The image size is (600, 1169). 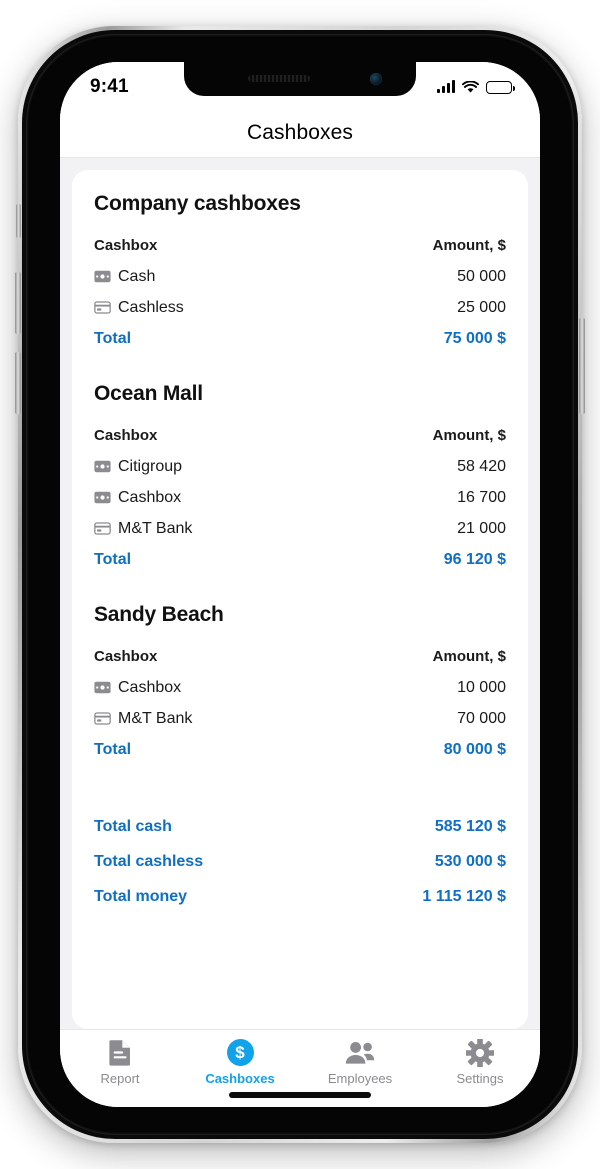 I want to click on table-row: M&T Bank 21 000, so click(x=300, y=528).